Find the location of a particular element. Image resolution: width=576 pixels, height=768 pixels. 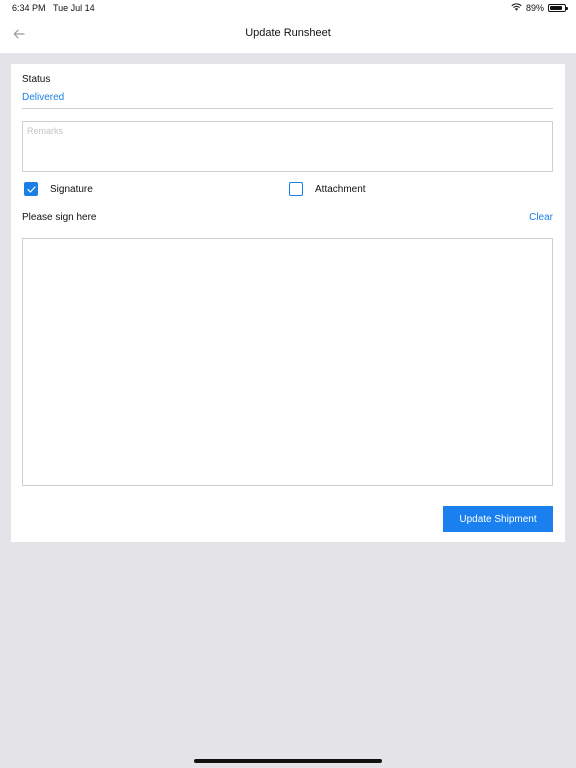

page-title: Update Runsheet is located at coordinates (288, 33).